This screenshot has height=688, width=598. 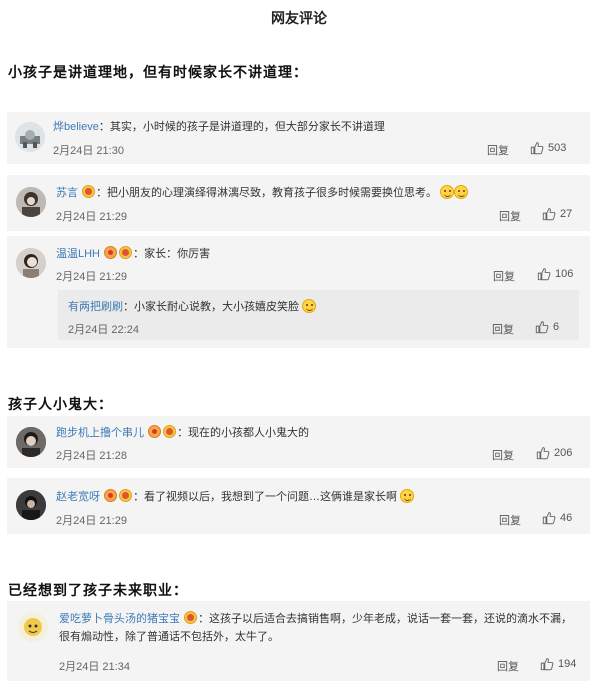 What do you see at coordinates (67, 193) in the screenshot?
I see `comment-username: 苏言` at bounding box center [67, 193].